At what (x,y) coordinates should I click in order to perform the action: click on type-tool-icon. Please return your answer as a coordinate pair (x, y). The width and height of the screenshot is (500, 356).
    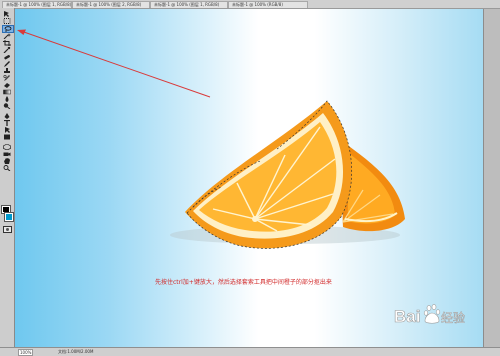
    Looking at the image, I should click on (7, 123).